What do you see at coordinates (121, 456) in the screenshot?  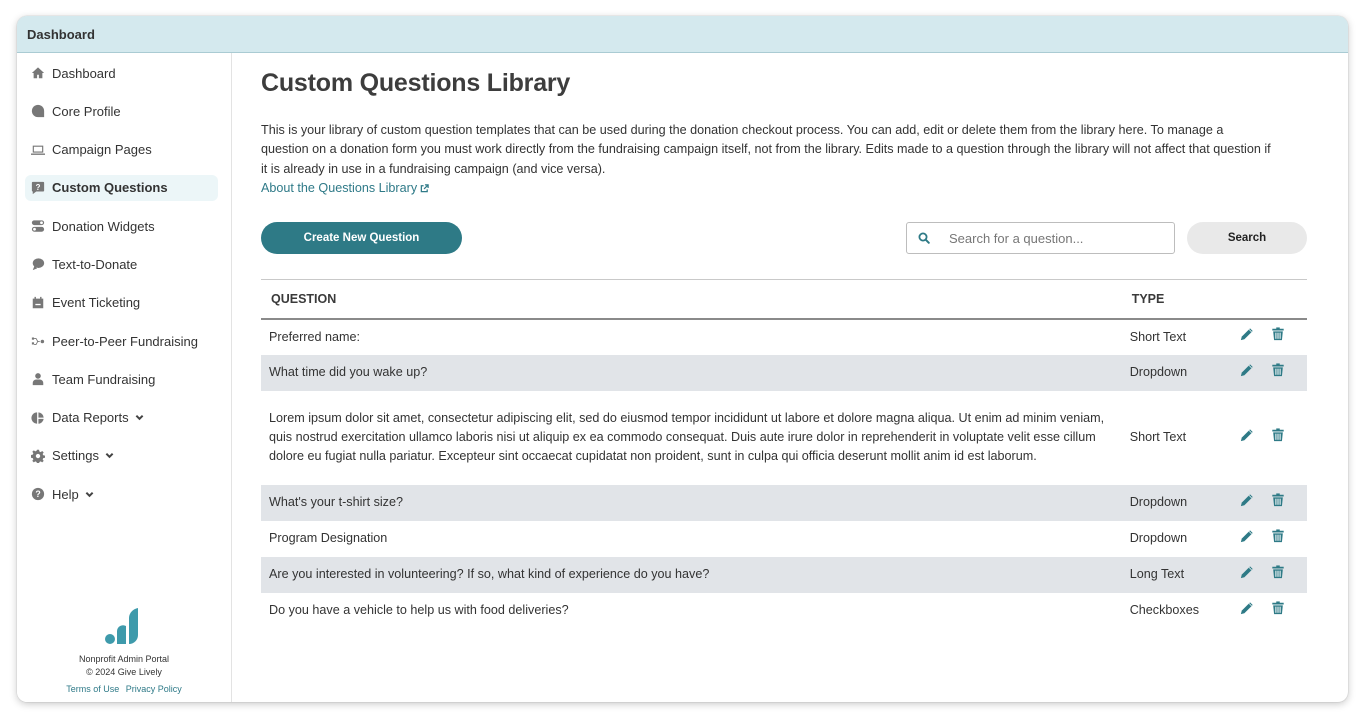 I see `sidebar-item-settings: Settings` at bounding box center [121, 456].